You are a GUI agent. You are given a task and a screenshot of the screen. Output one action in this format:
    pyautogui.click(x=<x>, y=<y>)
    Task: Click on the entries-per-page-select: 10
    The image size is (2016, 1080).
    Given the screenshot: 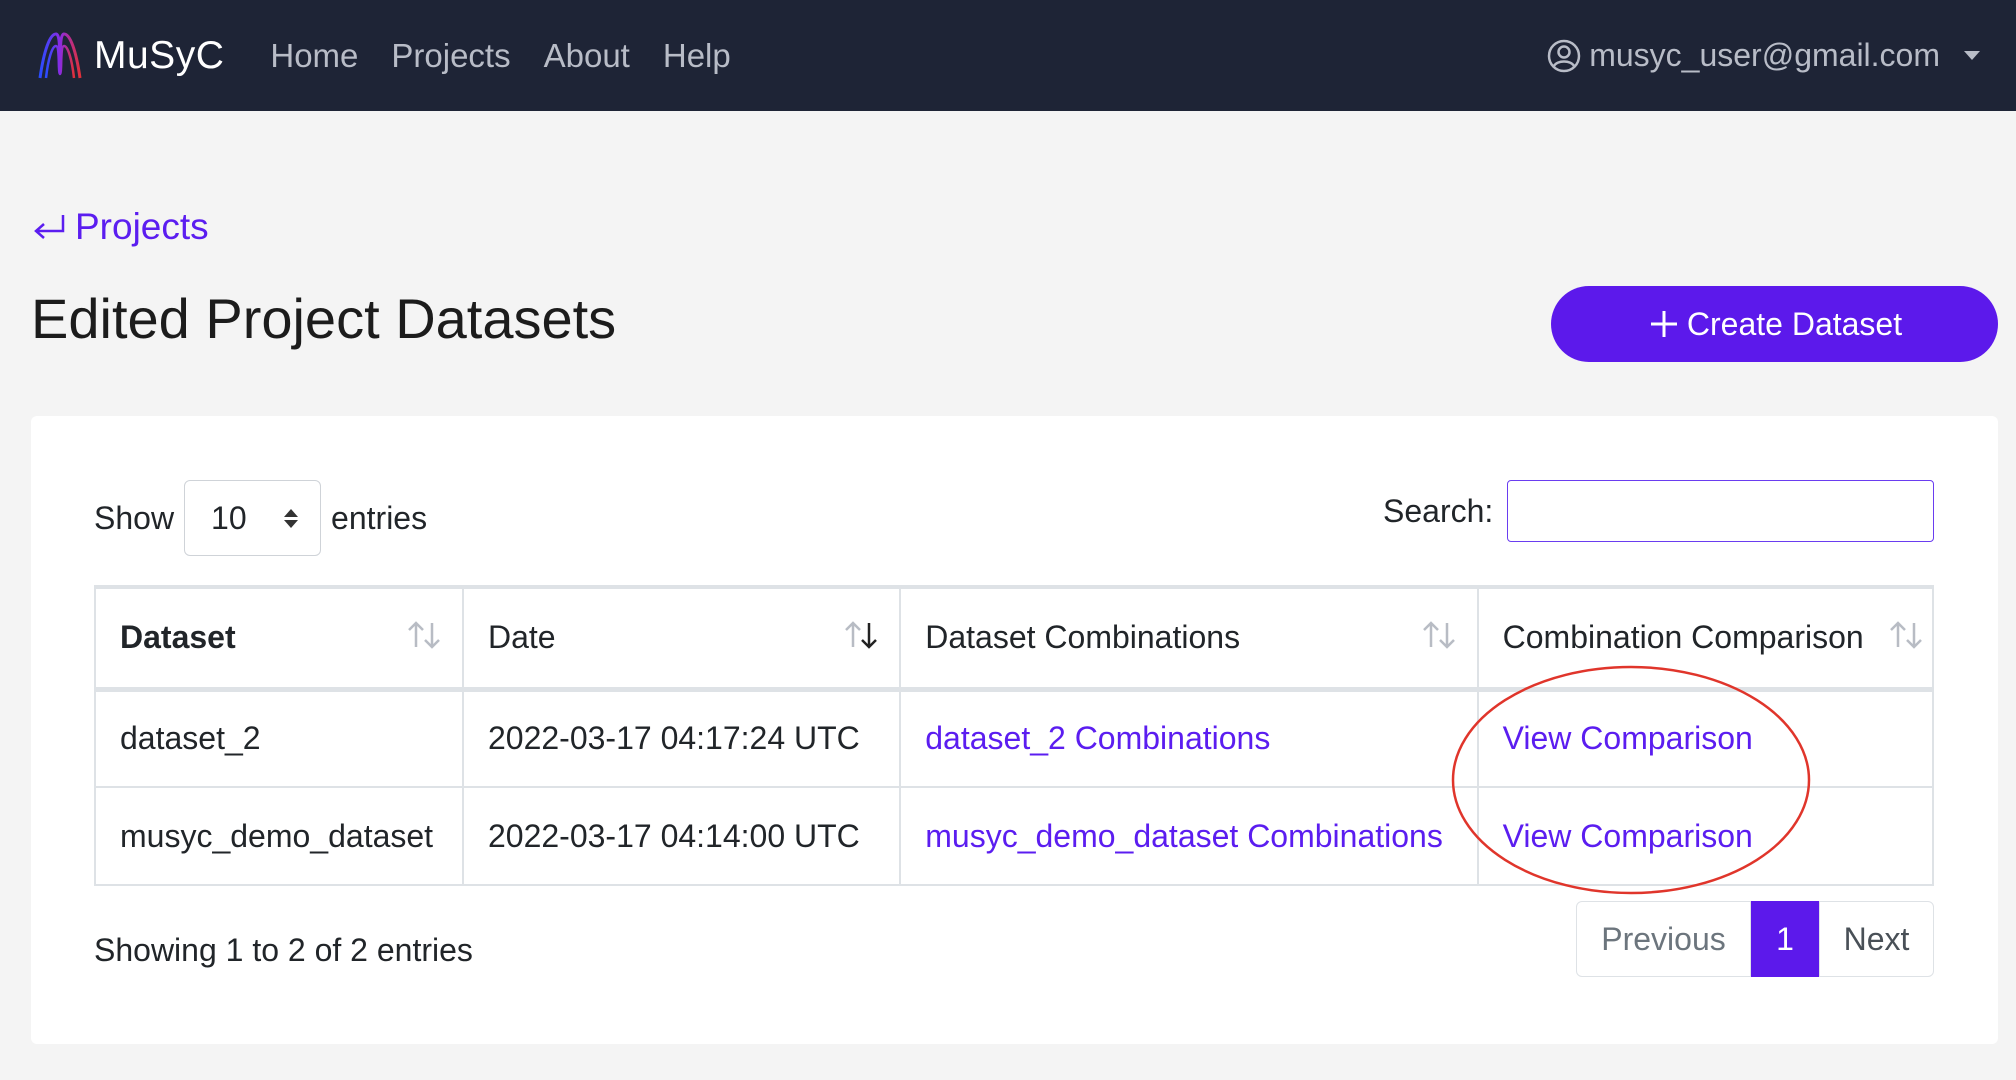 What is the action you would take?
    pyautogui.click(x=253, y=518)
    